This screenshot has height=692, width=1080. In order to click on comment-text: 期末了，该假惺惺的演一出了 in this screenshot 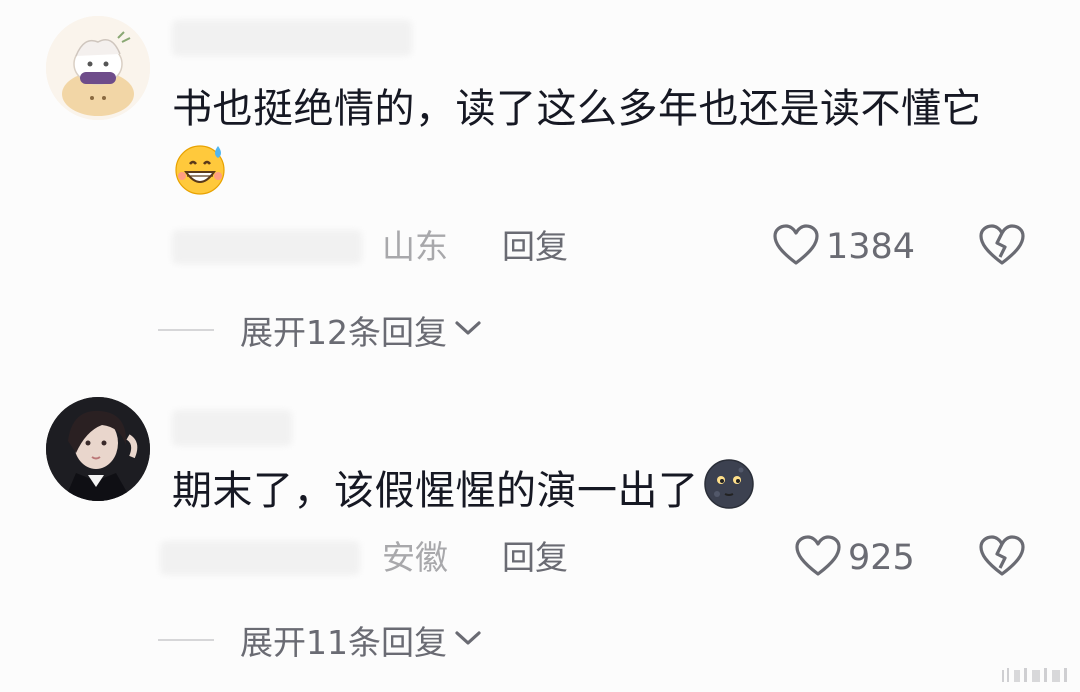, I will do `click(607, 493)`.